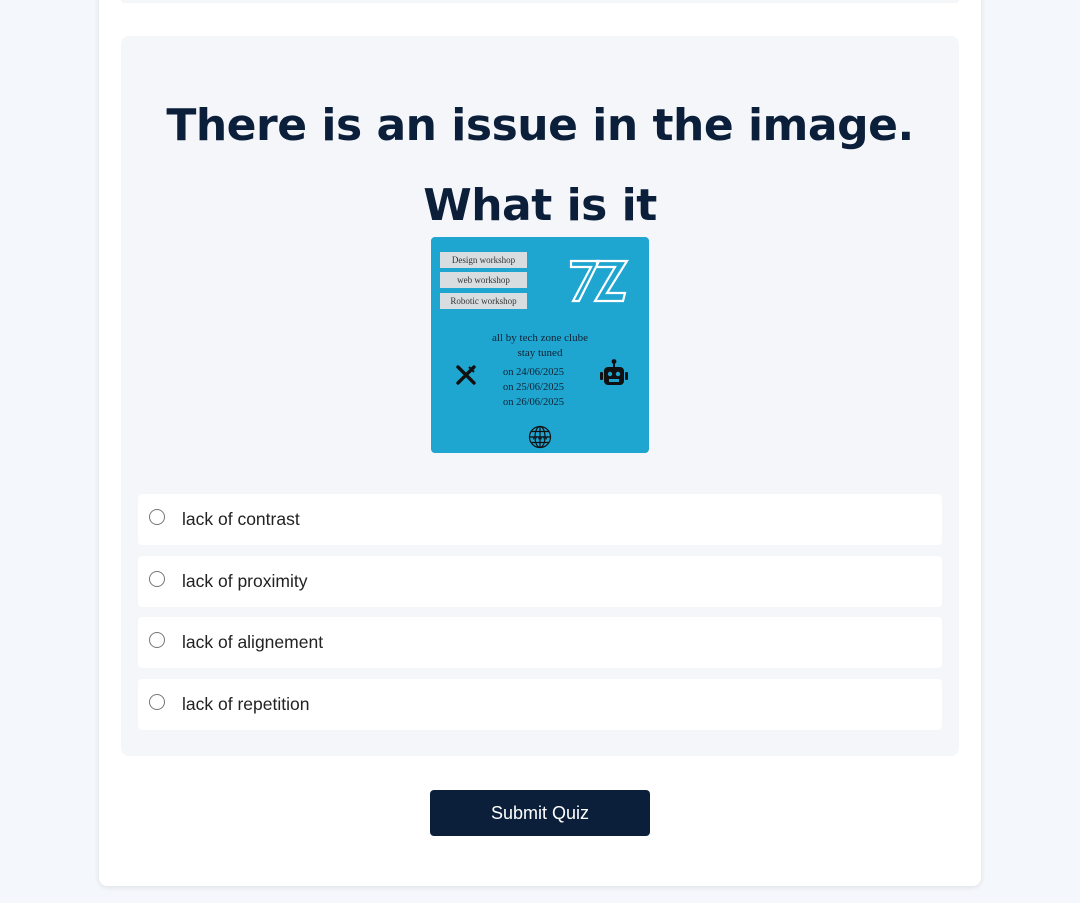 The height and width of the screenshot is (903, 1080). What do you see at coordinates (540, 205) in the screenshot?
I see `question-title-line2: What is it` at bounding box center [540, 205].